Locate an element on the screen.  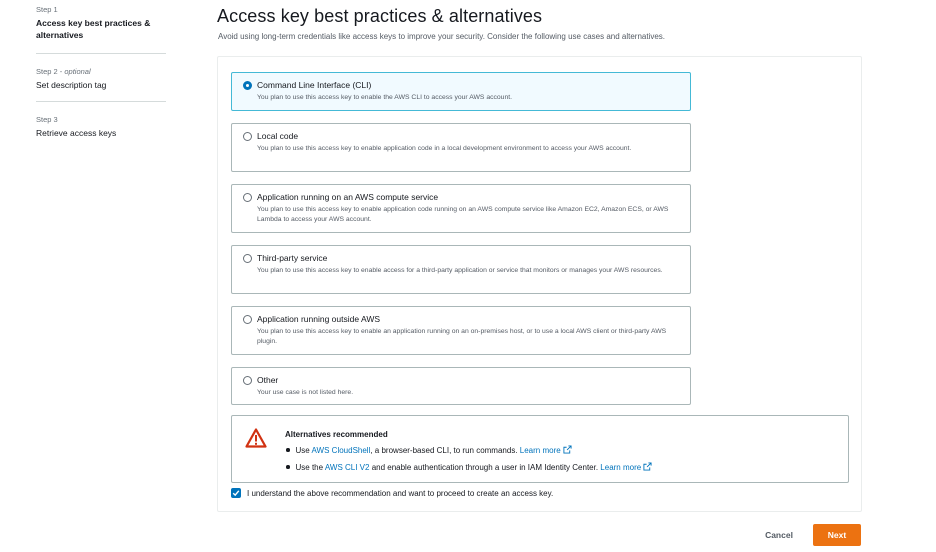
use-case-title: Other is located at coordinates (268, 380).